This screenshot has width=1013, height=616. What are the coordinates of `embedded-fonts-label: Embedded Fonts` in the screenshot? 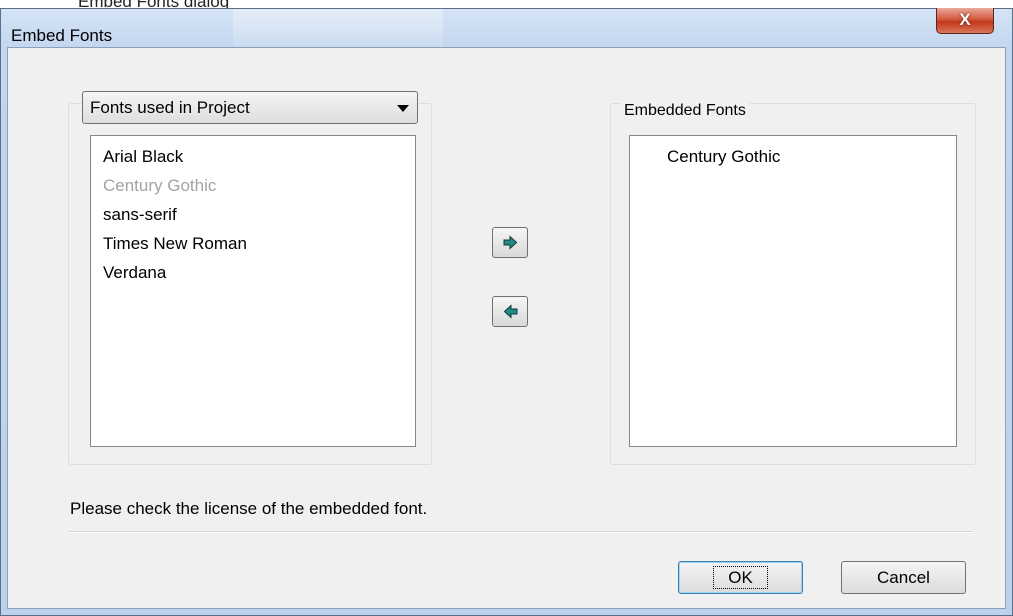 It's located at (685, 111).